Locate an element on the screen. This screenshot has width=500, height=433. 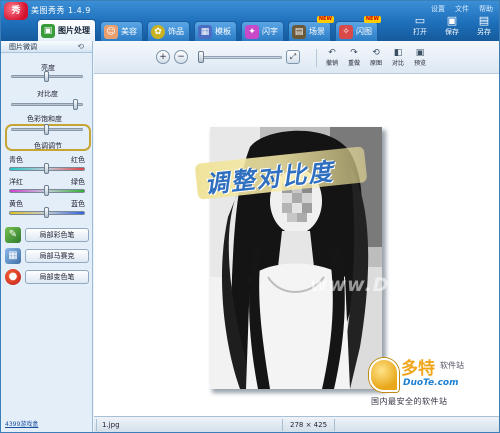
original-icon: ⟲ is located at coordinates (376, 53).